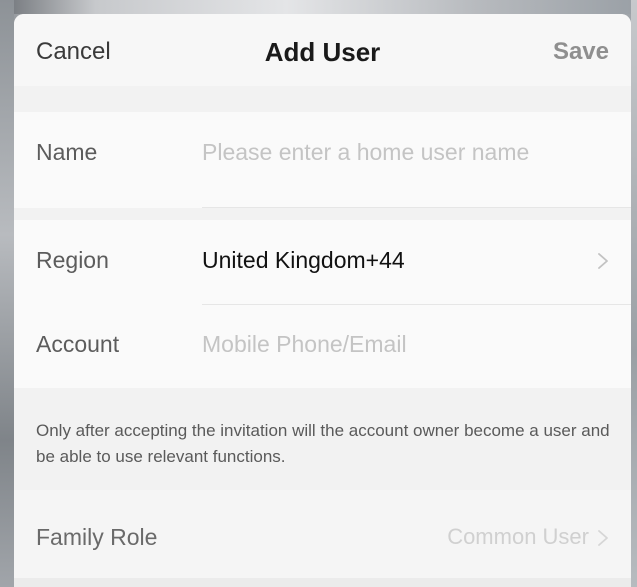 The height and width of the screenshot is (587, 637). What do you see at coordinates (72, 260) in the screenshot?
I see `region-label: Region` at bounding box center [72, 260].